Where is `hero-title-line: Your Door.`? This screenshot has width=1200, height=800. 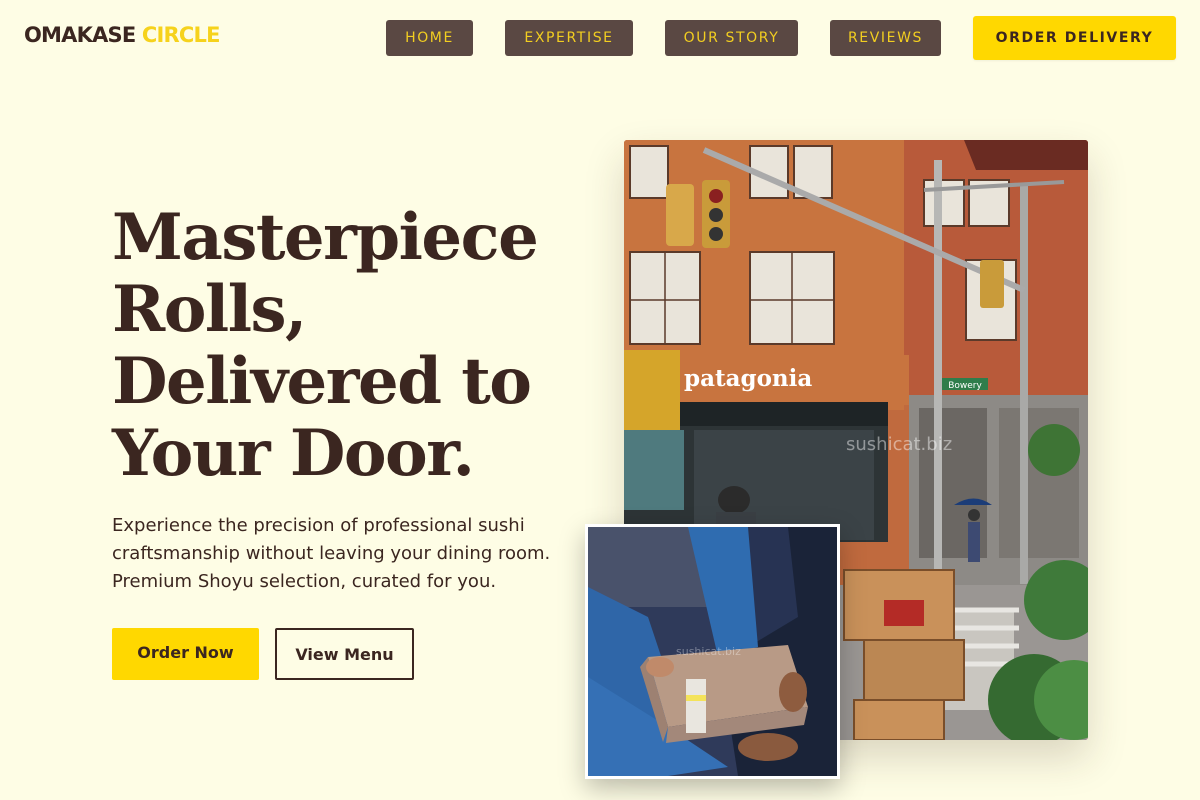 hero-title-line: Your Door. is located at coordinates (293, 453).